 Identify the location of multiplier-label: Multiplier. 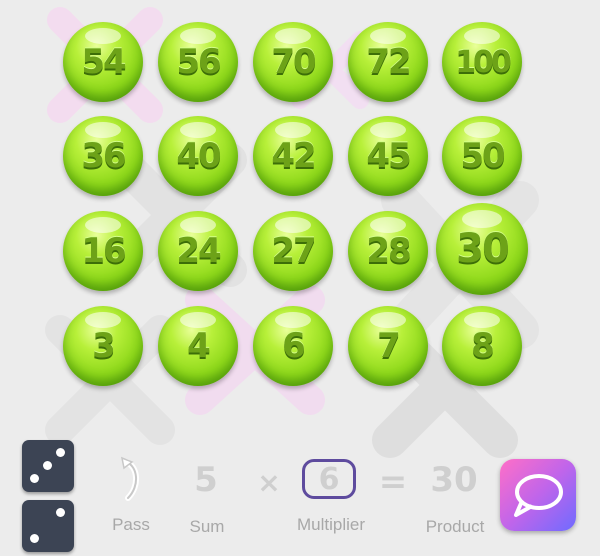
(331, 524).